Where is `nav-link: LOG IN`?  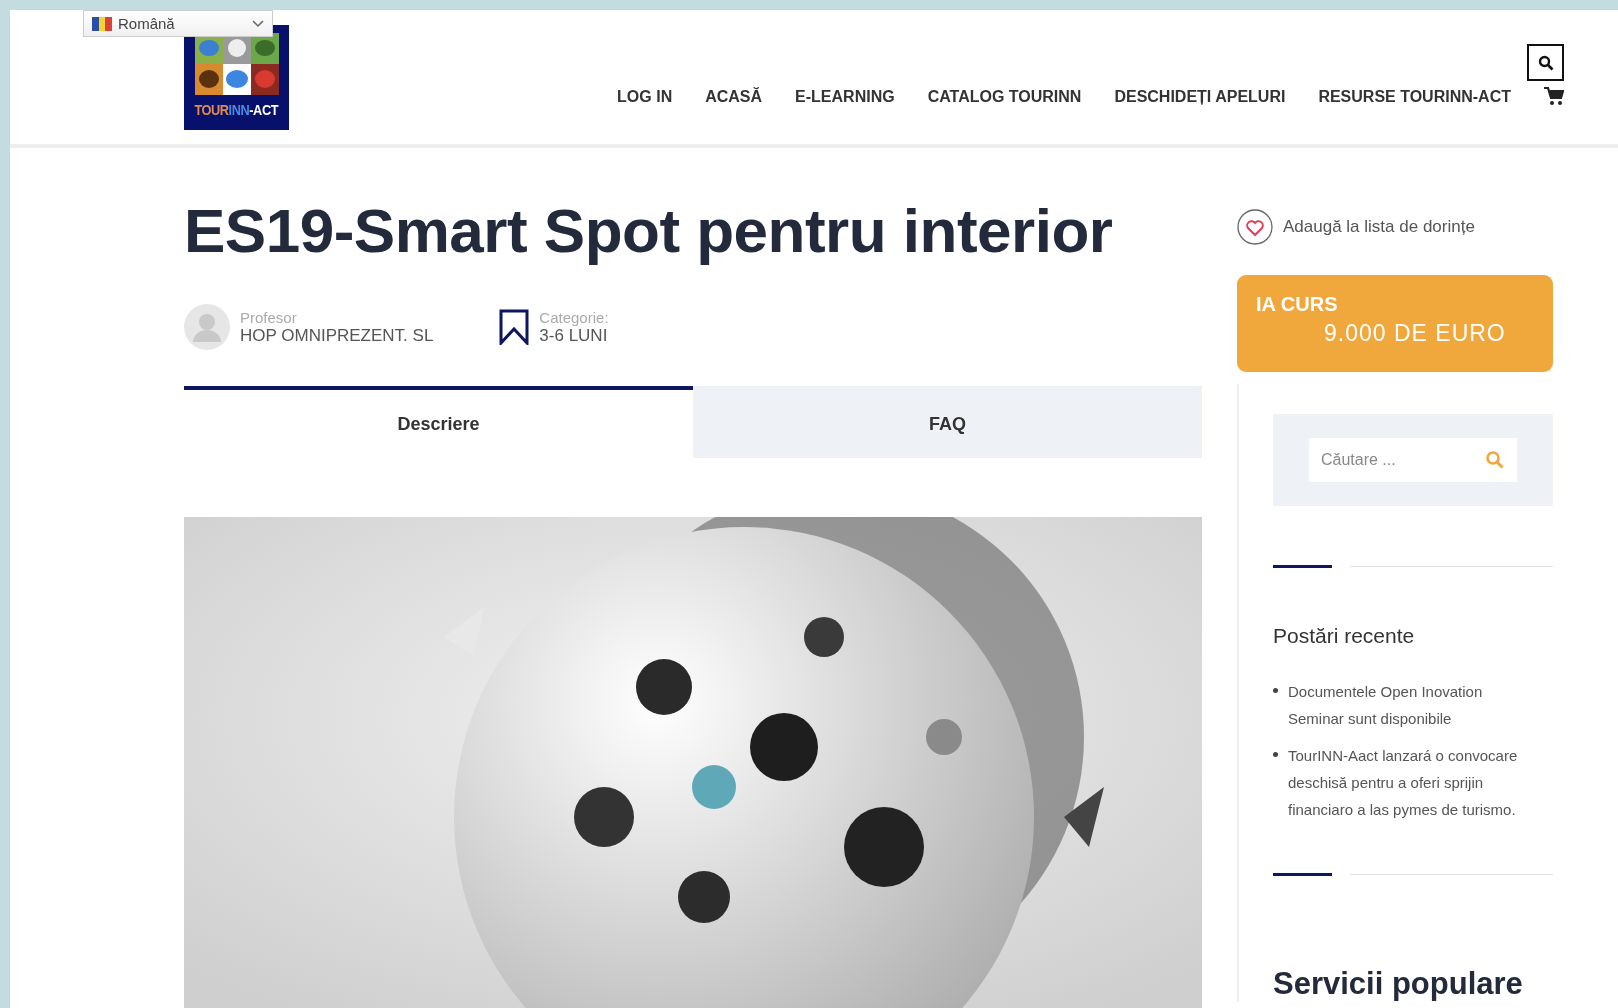
nav-link: LOG IN is located at coordinates (645, 96).